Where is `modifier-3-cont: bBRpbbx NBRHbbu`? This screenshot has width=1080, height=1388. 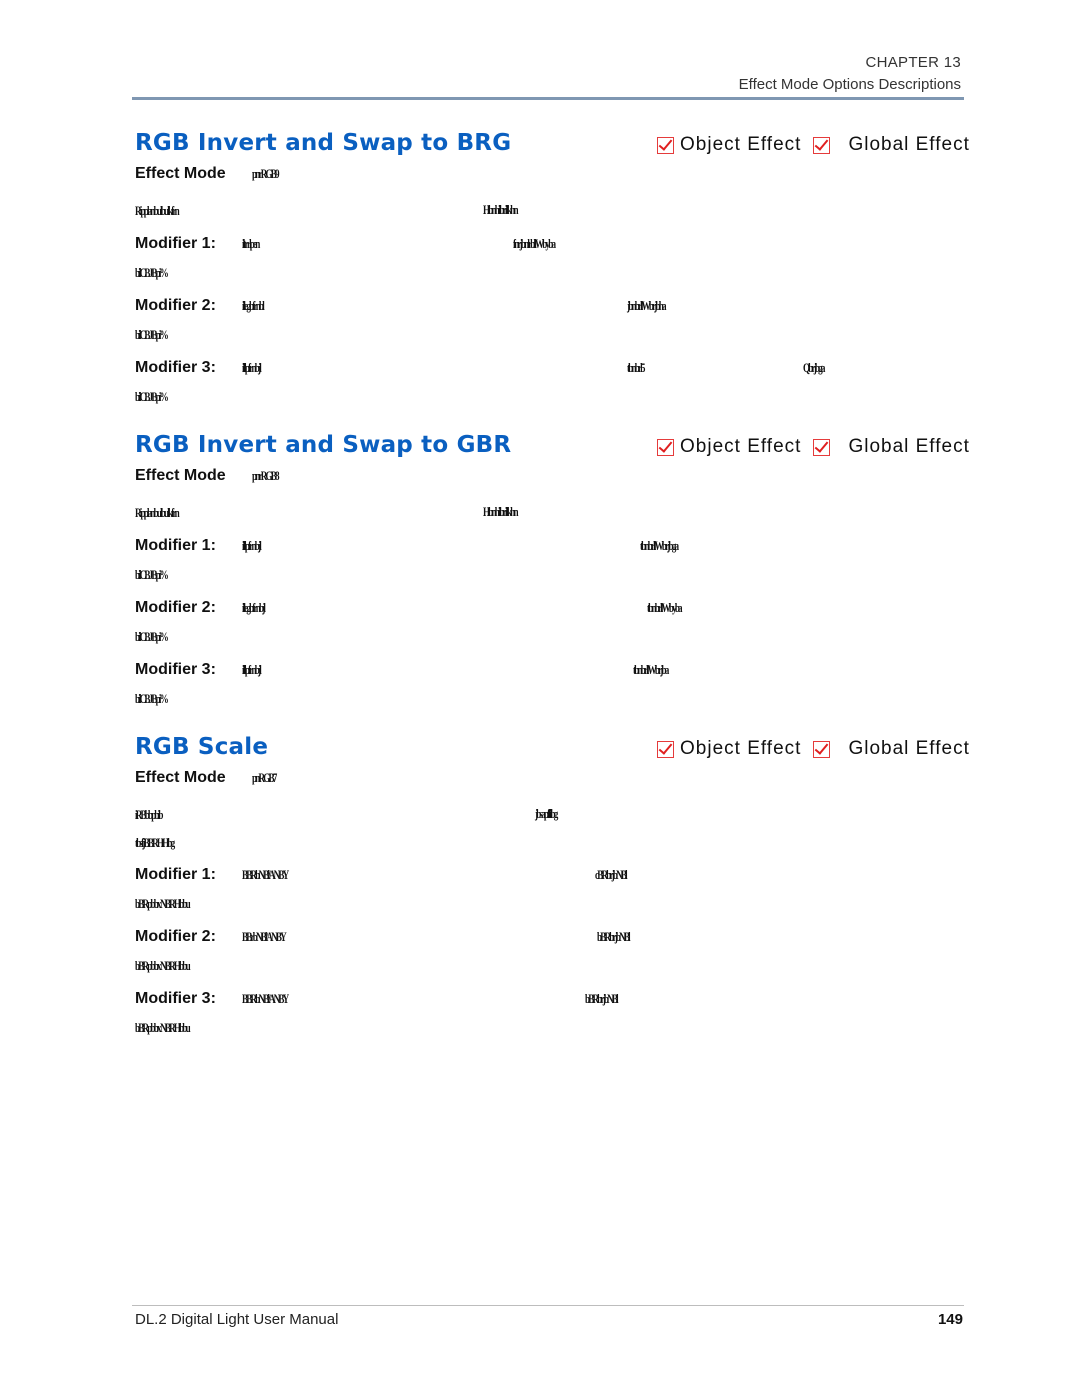
modifier-3-cont: bBRpbbx NBRHbbu is located at coordinates (173, 1028).